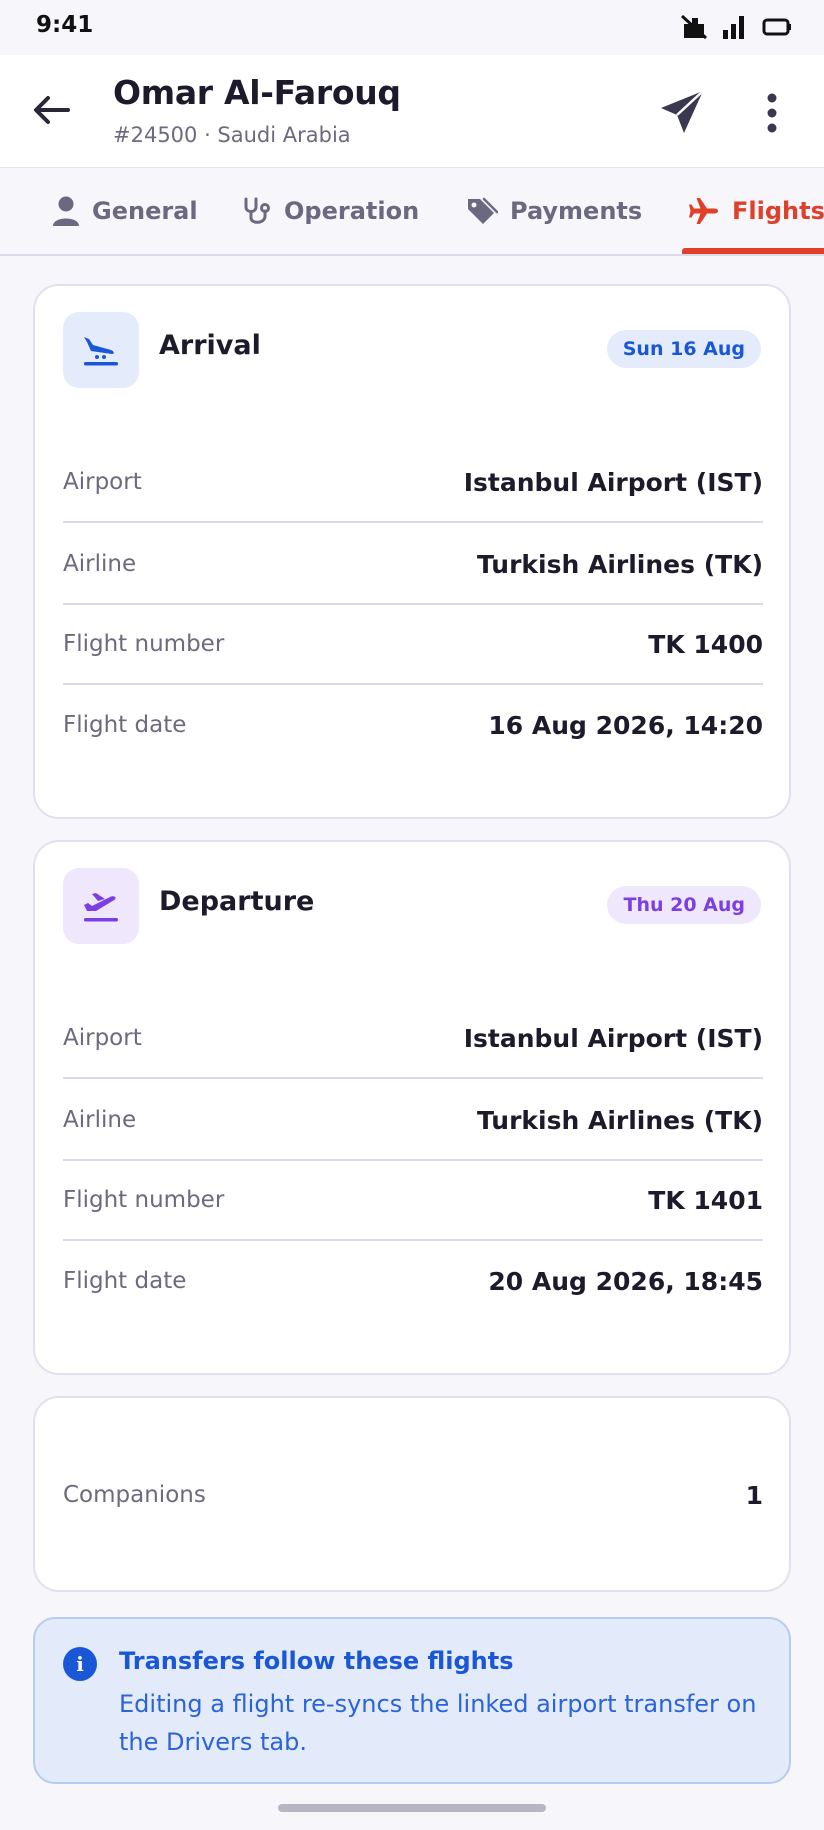 This screenshot has height=1830, width=824. What do you see at coordinates (413, 565) in the screenshot?
I see `arrival-airline-row: Airline Turkish Airlines (TK)` at bounding box center [413, 565].